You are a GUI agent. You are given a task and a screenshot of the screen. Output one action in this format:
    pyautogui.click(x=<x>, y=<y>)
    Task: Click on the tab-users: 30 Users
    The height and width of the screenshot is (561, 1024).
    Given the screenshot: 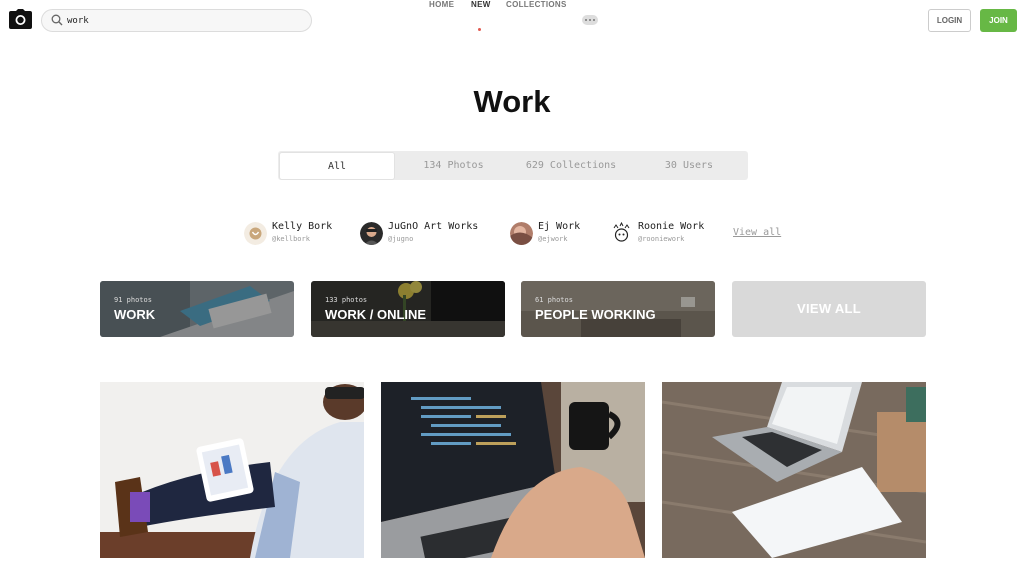 What is the action you would take?
    pyautogui.click(x=689, y=166)
    